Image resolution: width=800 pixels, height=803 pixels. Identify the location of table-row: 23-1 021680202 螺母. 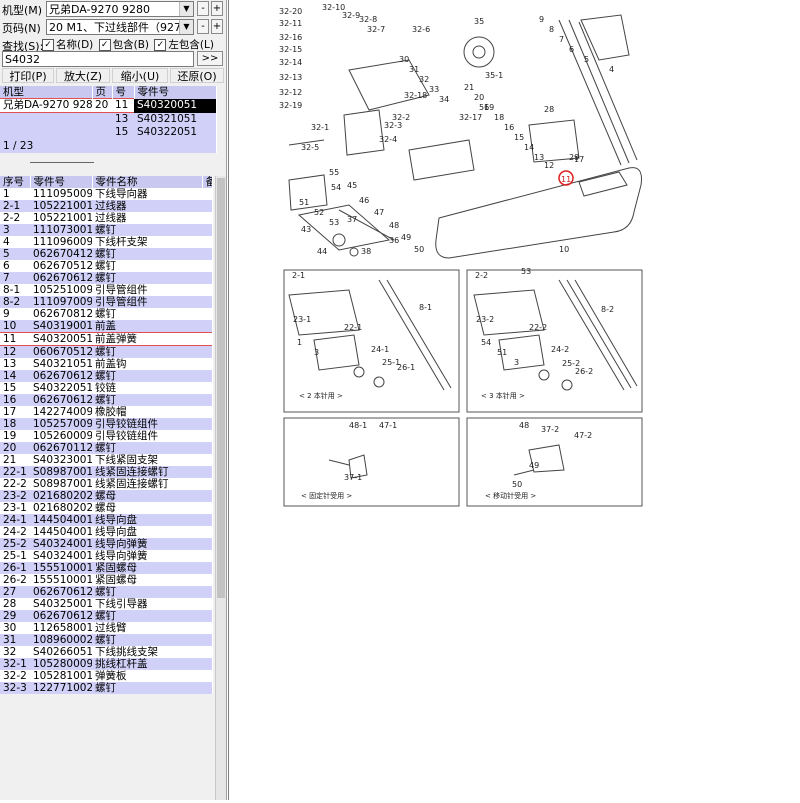
(106, 508).